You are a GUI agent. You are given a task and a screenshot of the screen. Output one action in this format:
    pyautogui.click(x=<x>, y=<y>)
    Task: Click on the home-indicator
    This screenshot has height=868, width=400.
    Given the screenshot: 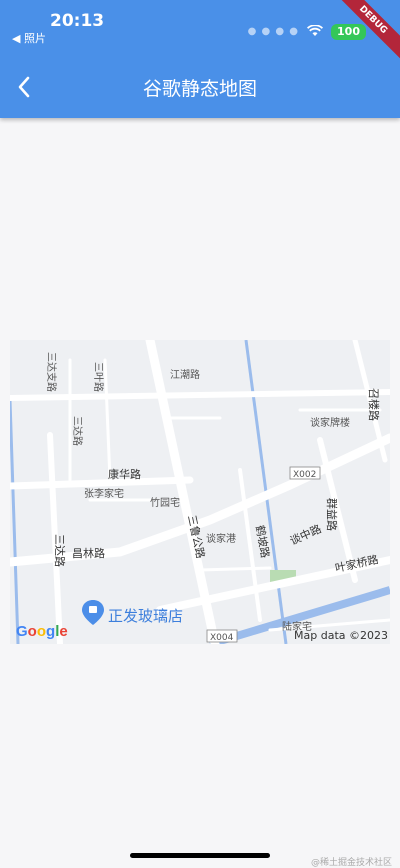 What is the action you would take?
    pyautogui.click(x=200, y=855)
    